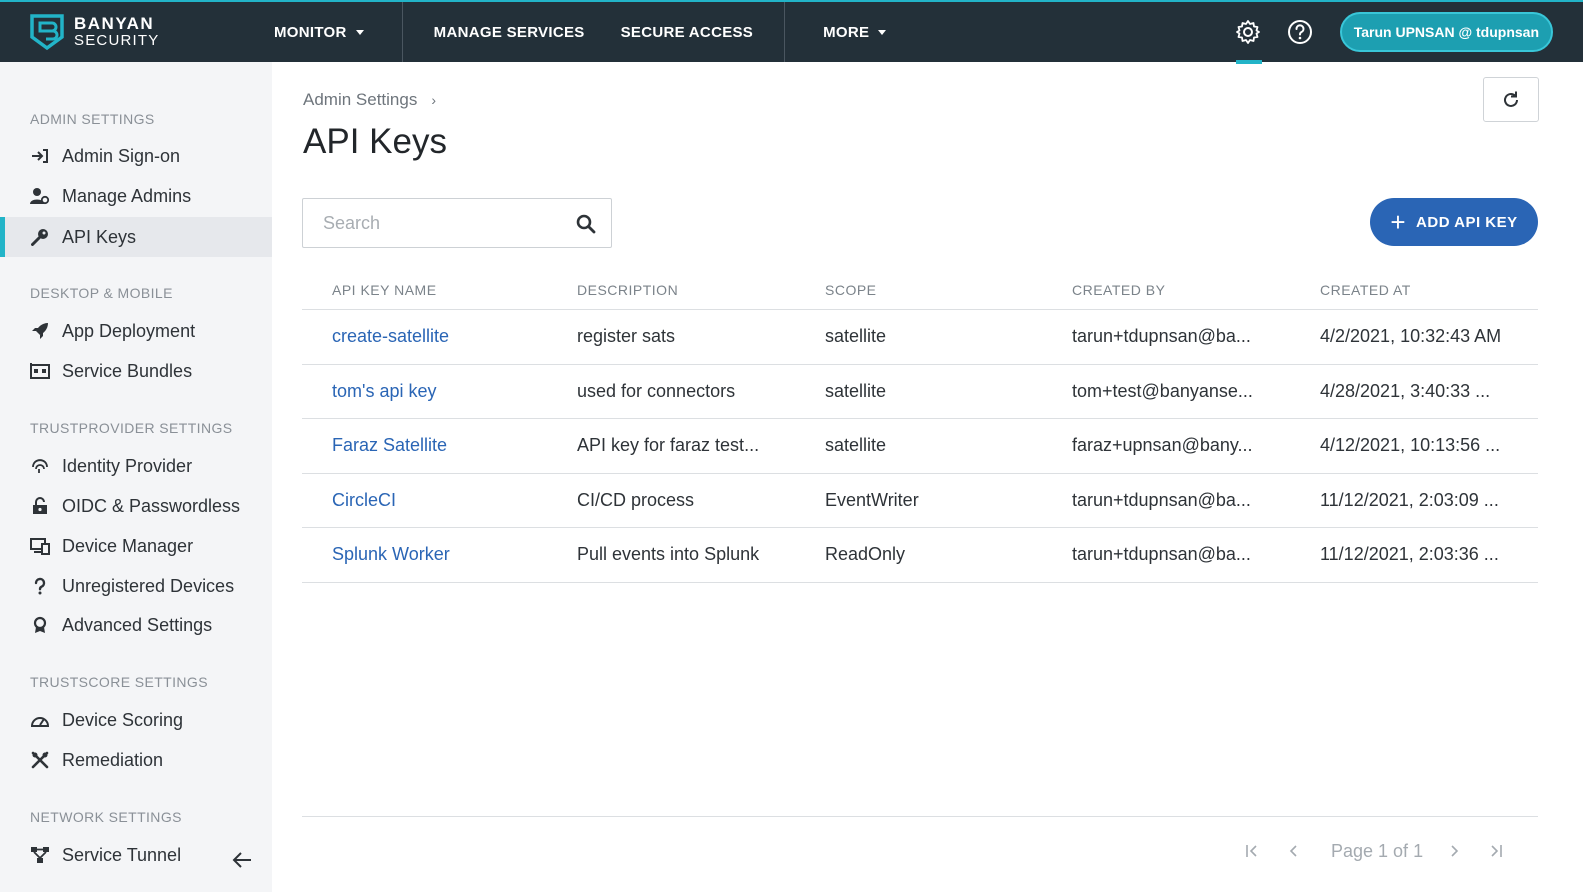 This screenshot has height=892, width=1583. I want to click on sidebar-item-label: OIDC & Passwordless, so click(151, 505).